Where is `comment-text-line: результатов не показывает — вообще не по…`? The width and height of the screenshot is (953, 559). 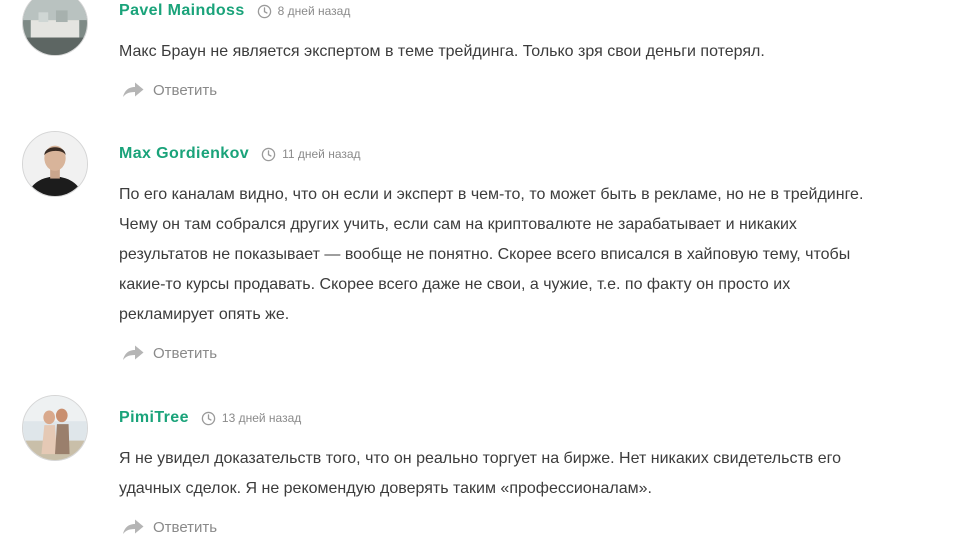
comment-text-line: результатов не показывает — вообще не по… is located at coordinates (485, 254).